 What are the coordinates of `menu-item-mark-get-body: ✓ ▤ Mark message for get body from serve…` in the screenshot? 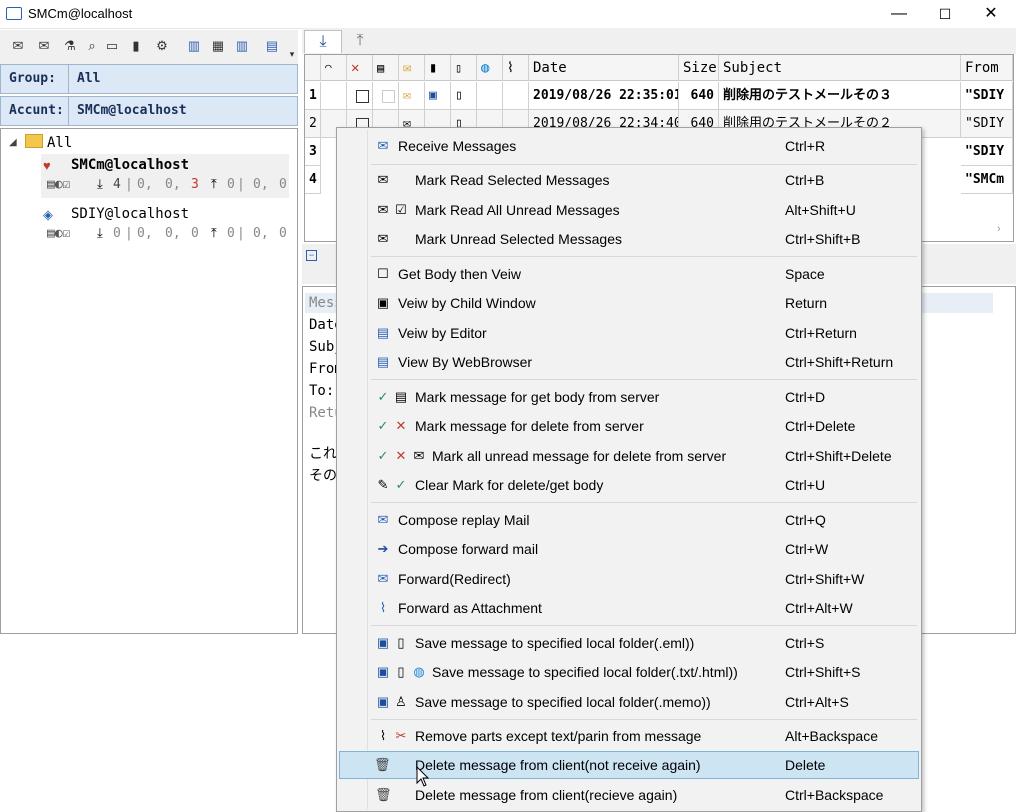 It's located at (629, 397).